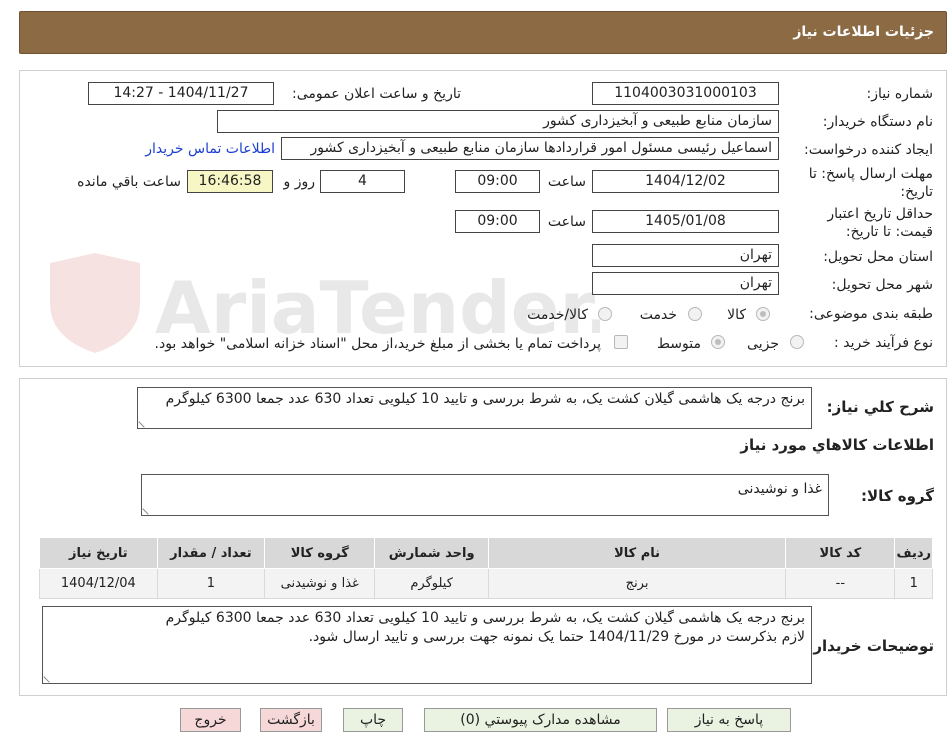 This screenshot has height=753, width=951. What do you see at coordinates (98, 583) in the screenshot?
I see `cell-need-date: 1404/12/04` at bounding box center [98, 583].